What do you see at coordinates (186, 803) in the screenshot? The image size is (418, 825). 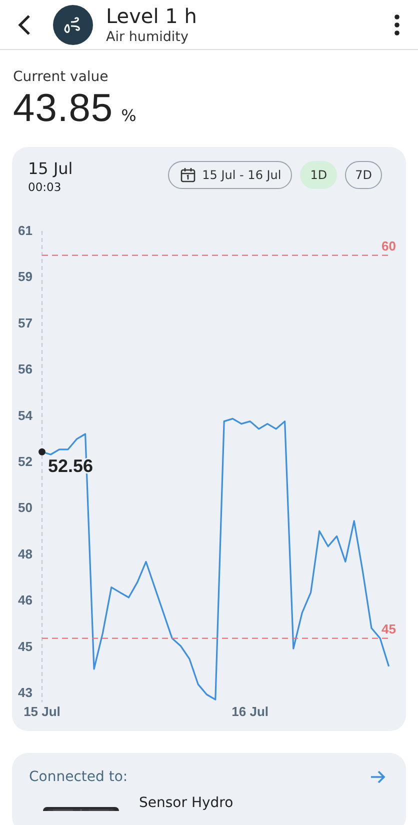 I see `device-name: Sensor Hydro` at bounding box center [186, 803].